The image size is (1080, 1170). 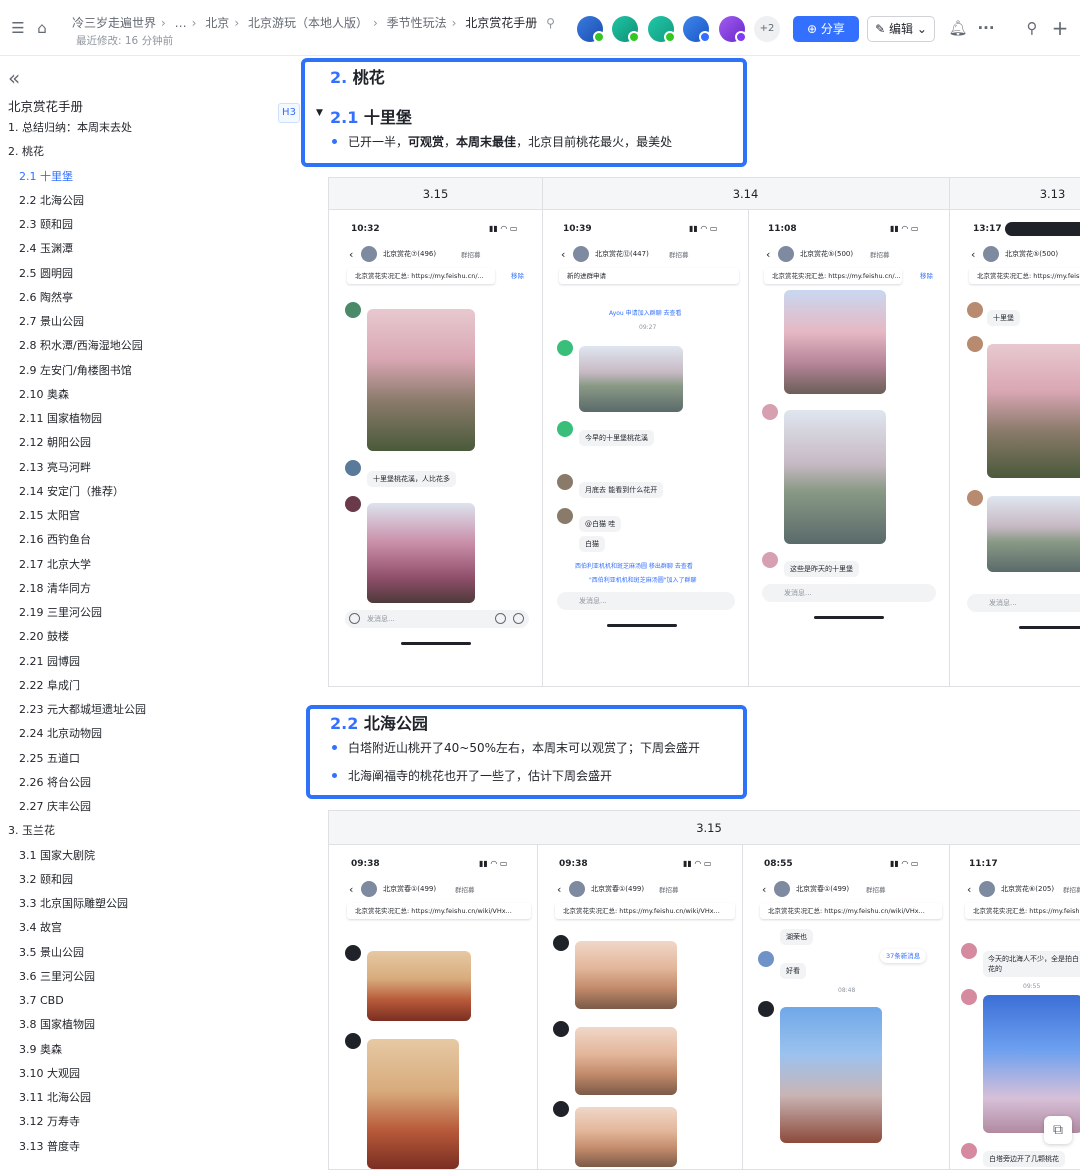 I want to click on more-collaborators: +2, so click(x=767, y=29).